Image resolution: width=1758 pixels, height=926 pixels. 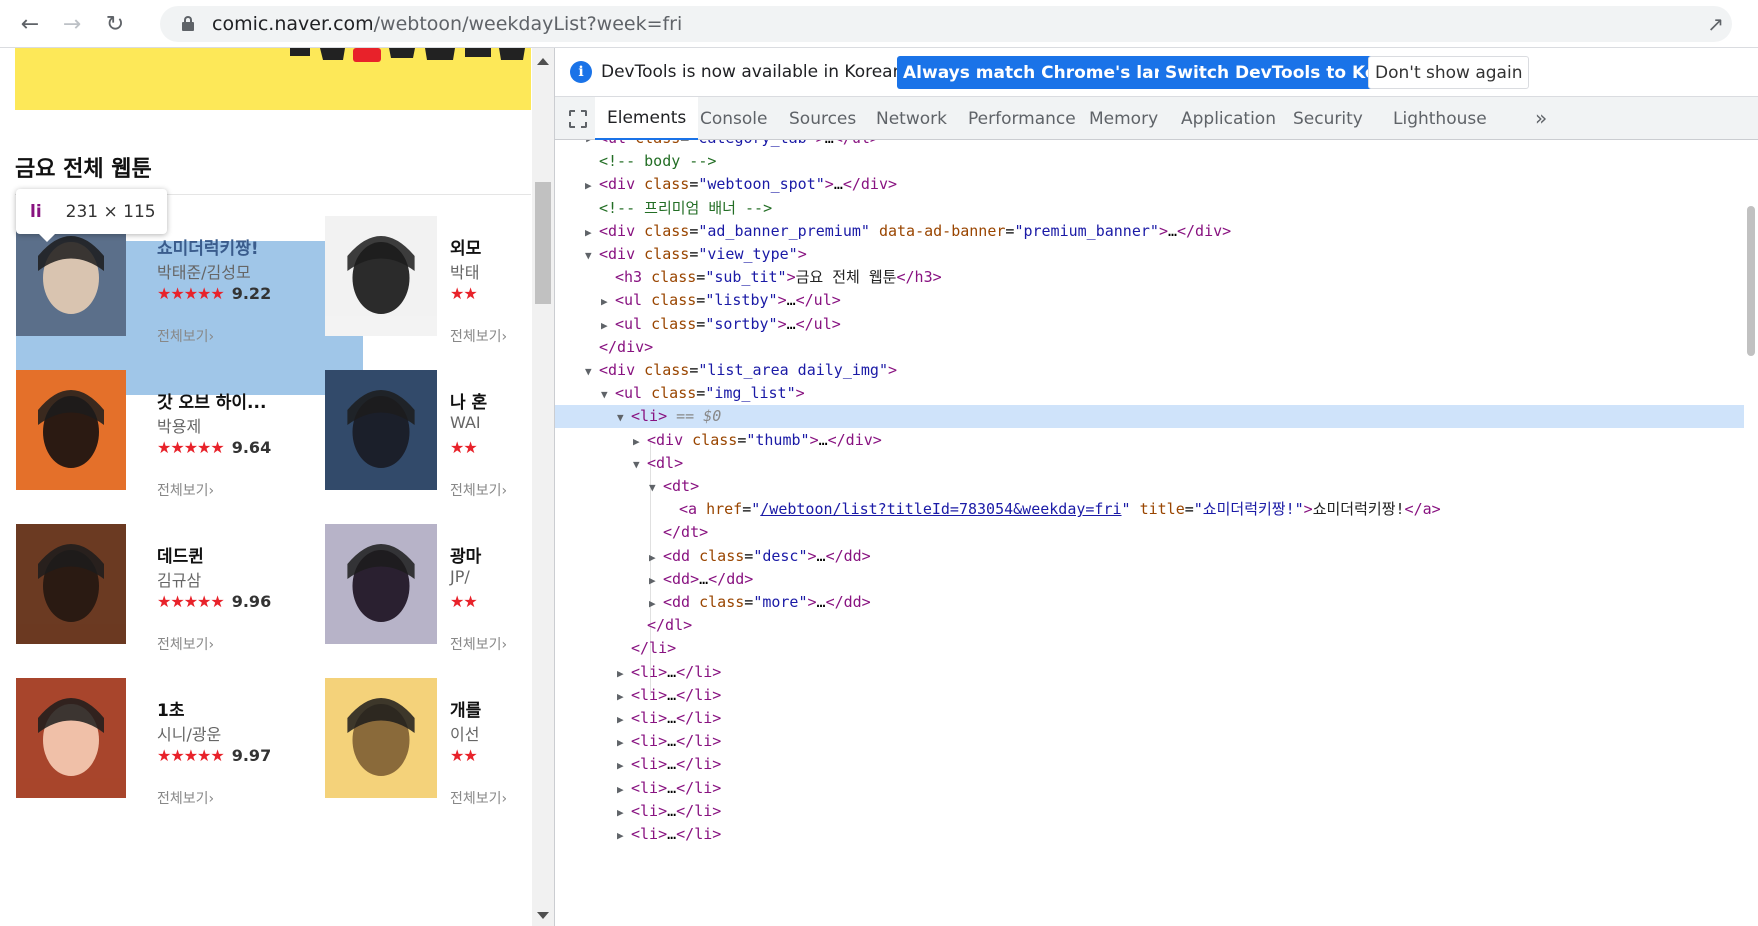 What do you see at coordinates (1150, 486) in the screenshot?
I see `dom-node-line: ▼ <dt>` at bounding box center [1150, 486].